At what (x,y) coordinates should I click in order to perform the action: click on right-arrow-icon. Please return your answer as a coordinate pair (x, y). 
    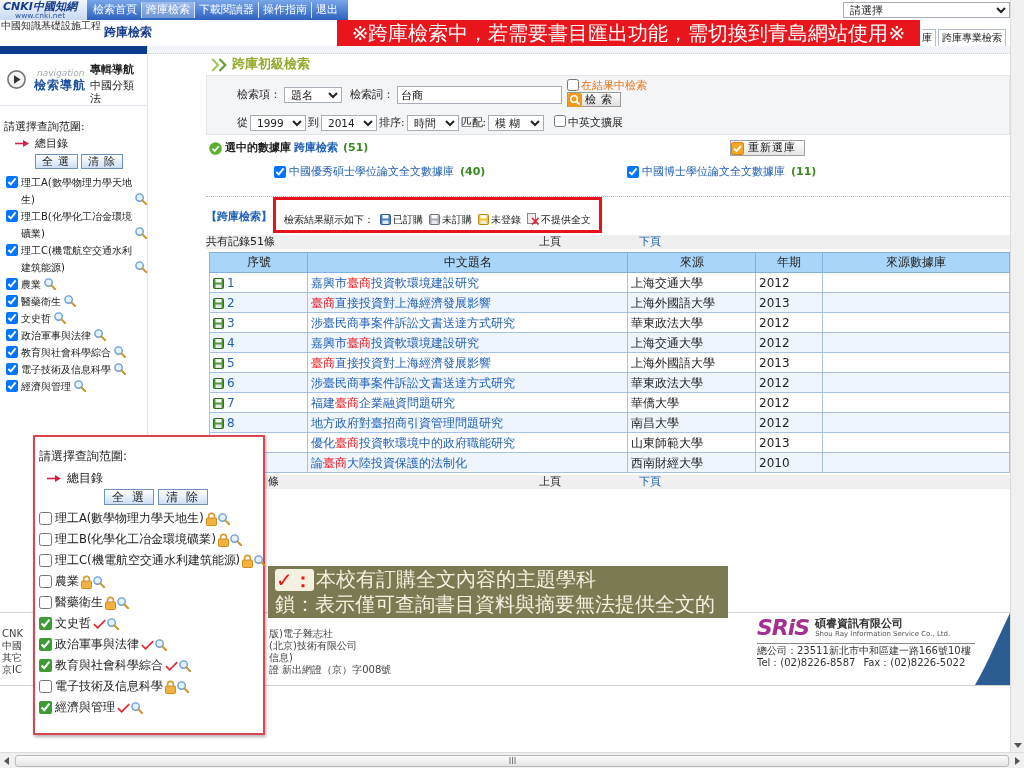
    Looking at the image, I should click on (1017, 760).